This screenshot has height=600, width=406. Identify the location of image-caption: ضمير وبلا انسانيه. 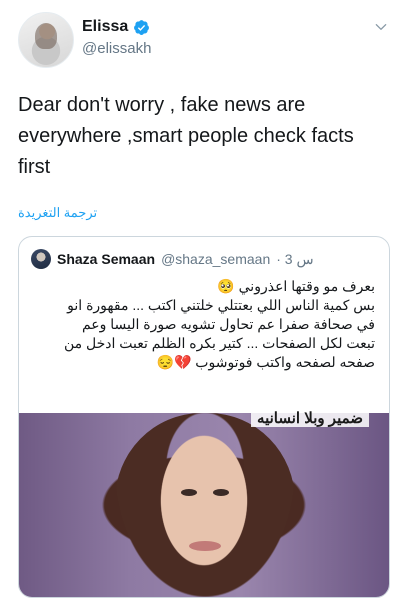
(310, 418).